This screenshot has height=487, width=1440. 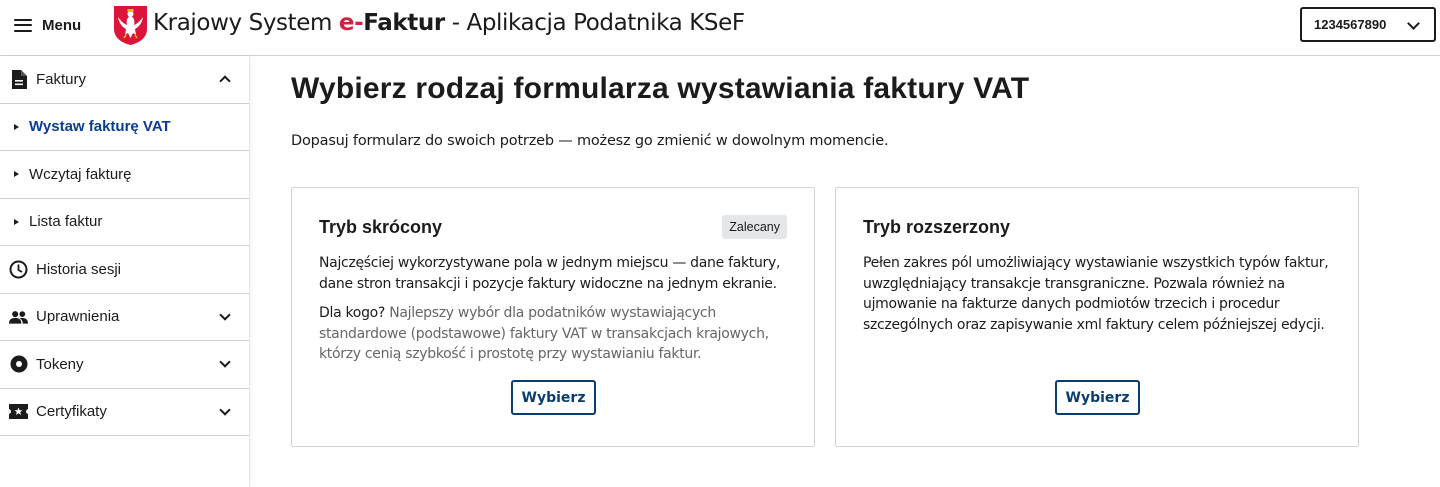 What do you see at coordinates (23, 25) in the screenshot?
I see `hamburger-icon` at bounding box center [23, 25].